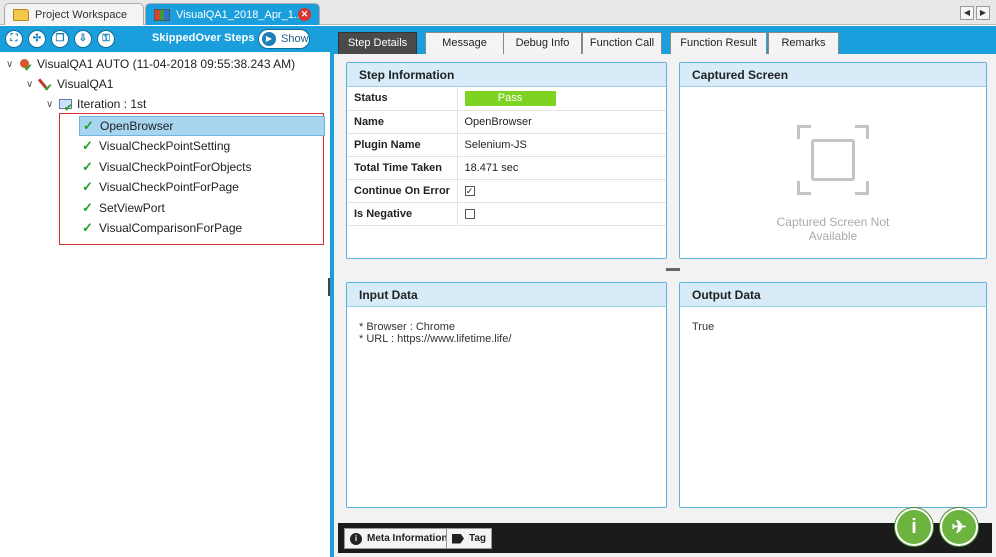  What do you see at coordinates (561, 145) in the screenshot?
I see `row-value: Selenium-JS` at bounding box center [561, 145].